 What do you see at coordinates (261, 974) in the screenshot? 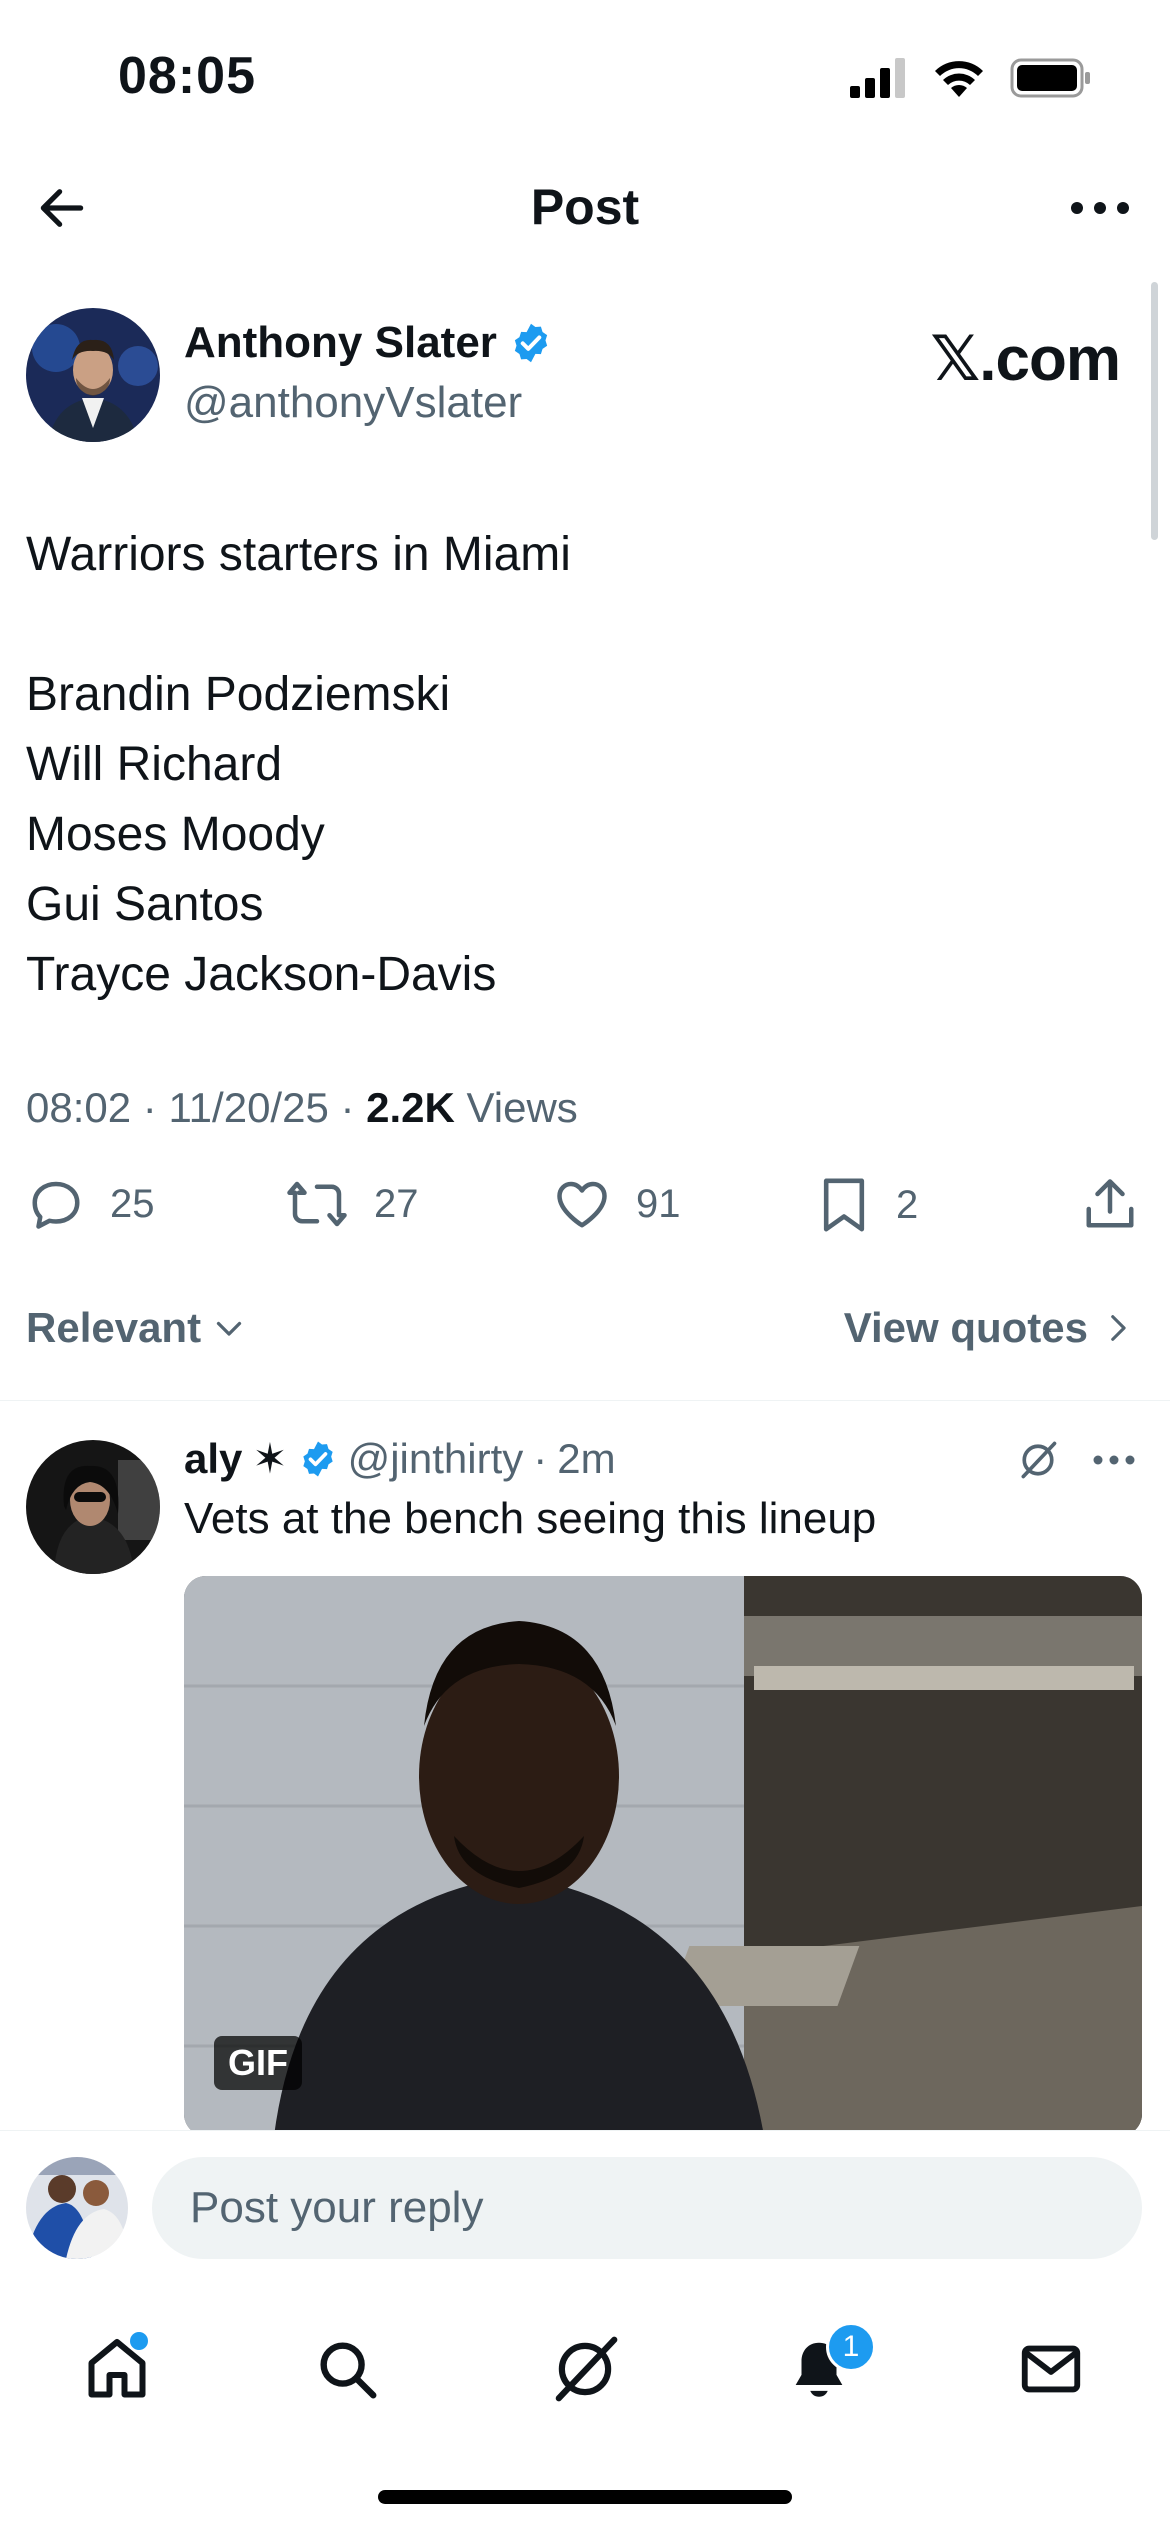
I see `post-text-line: Trayce Jackson-Davis` at bounding box center [261, 974].